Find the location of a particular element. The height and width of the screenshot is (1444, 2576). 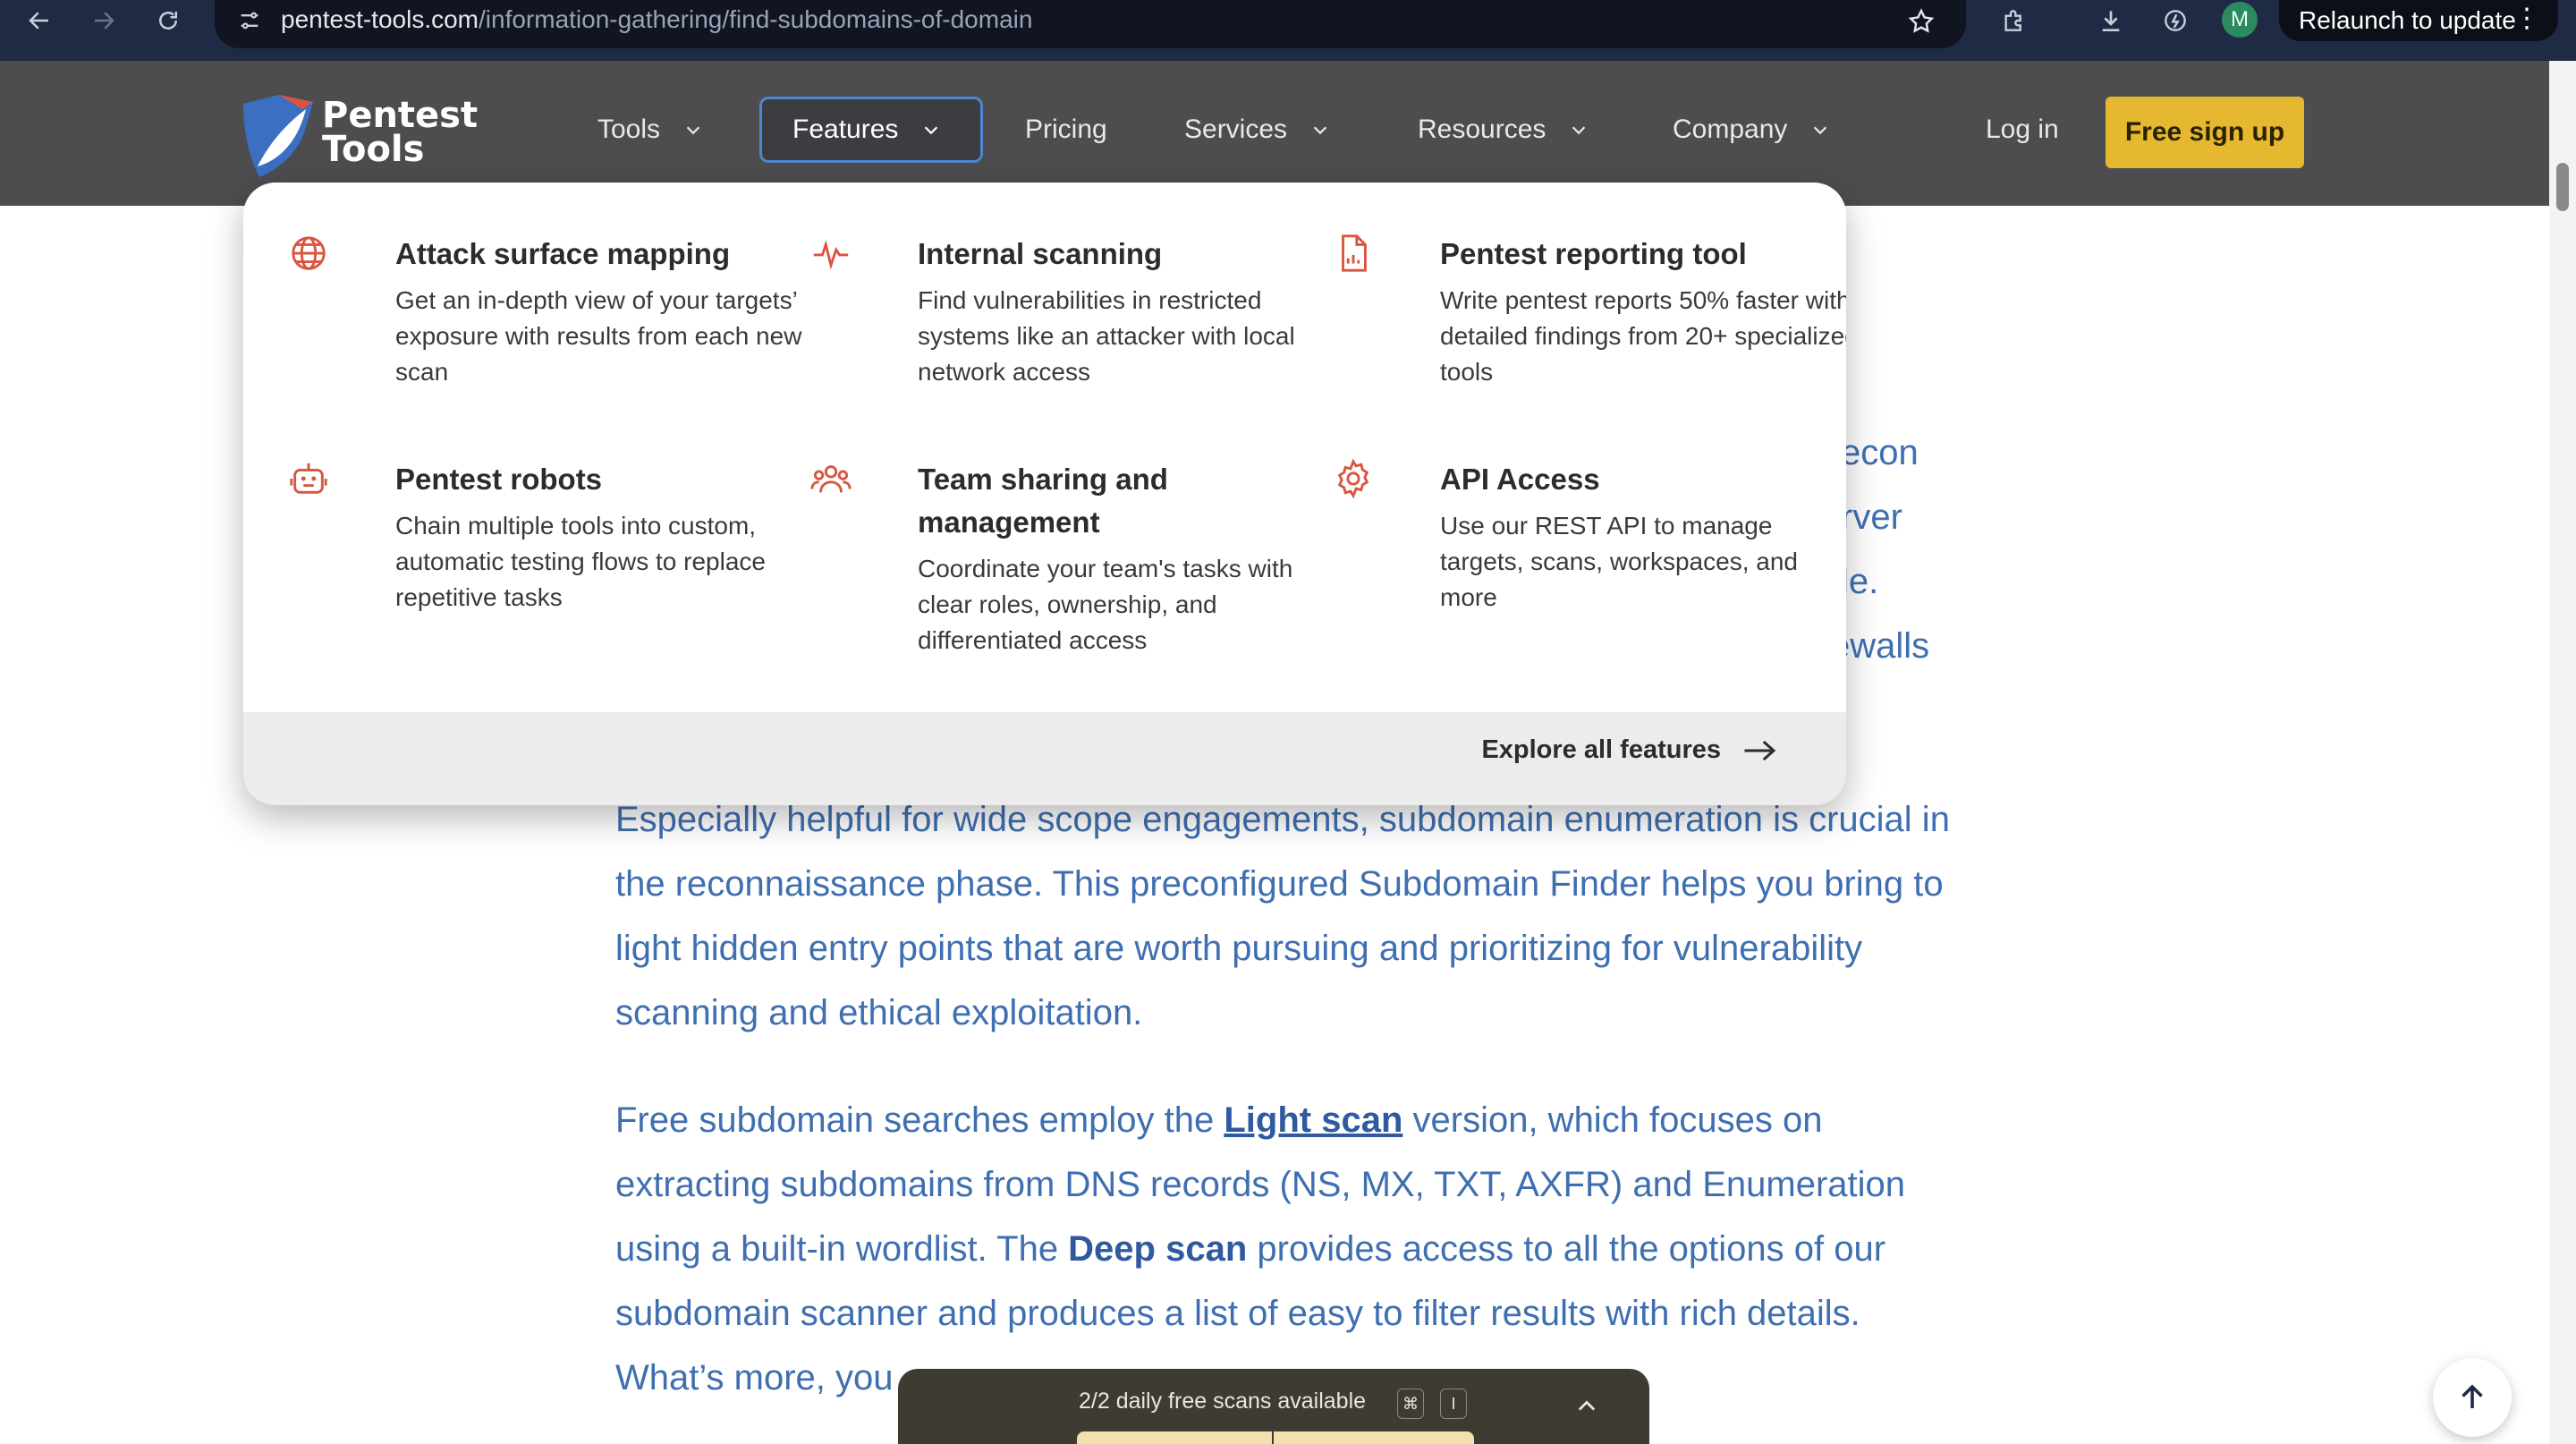

reload-button is located at coordinates (168, 20).